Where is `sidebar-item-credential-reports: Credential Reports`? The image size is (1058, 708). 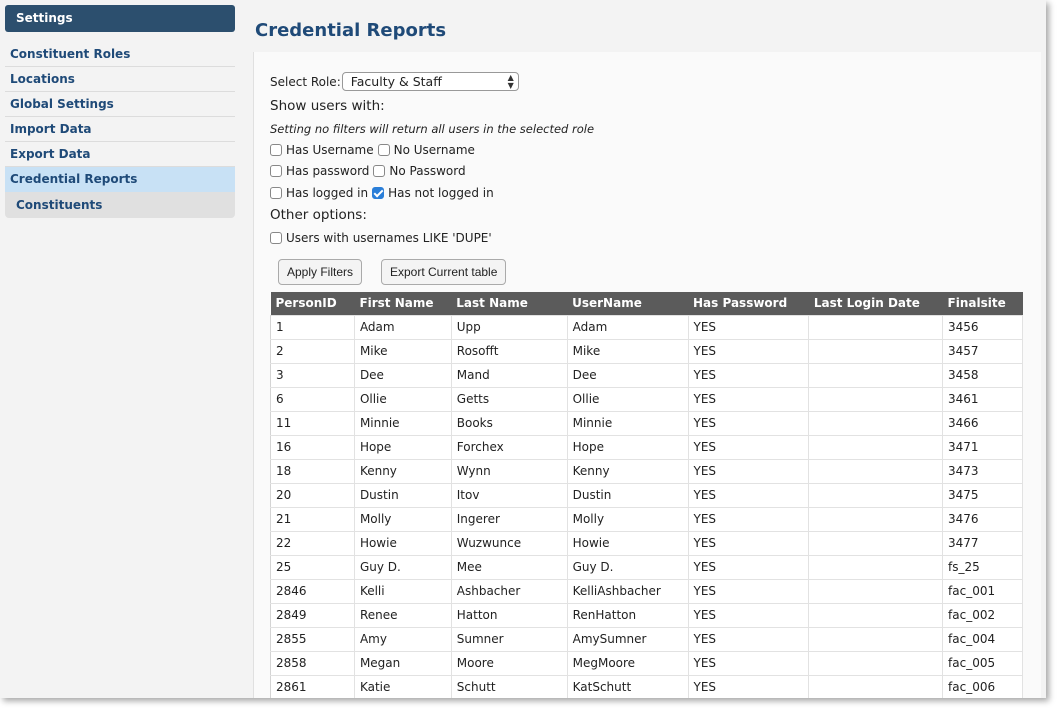 sidebar-item-credential-reports: Credential Reports is located at coordinates (120, 179).